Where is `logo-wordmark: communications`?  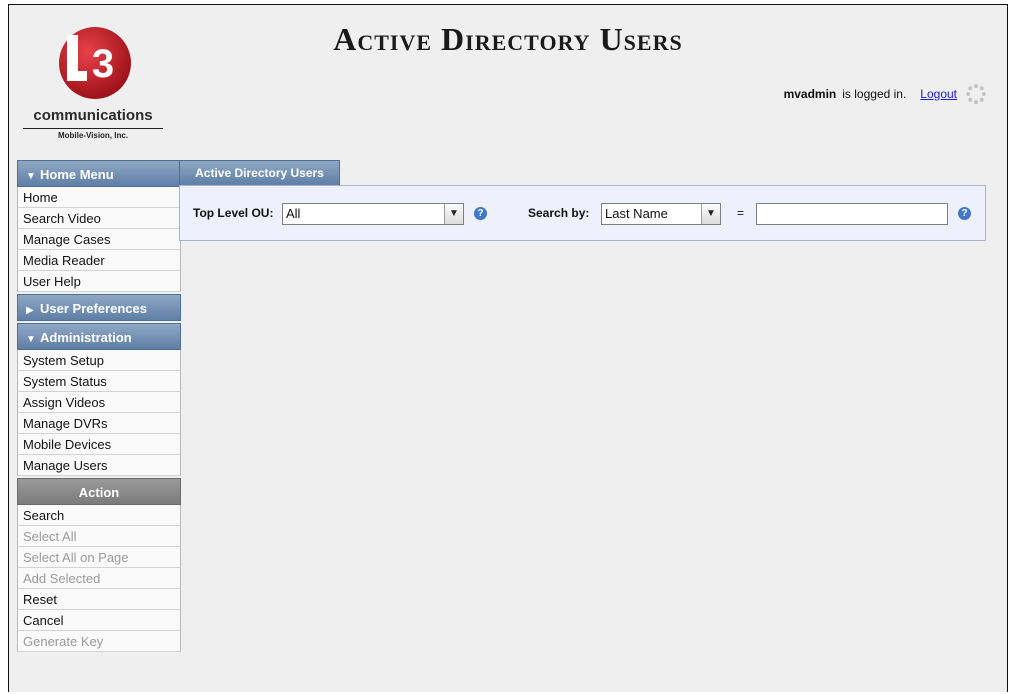 logo-wordmark: communications is located at coordinates (93, 115).